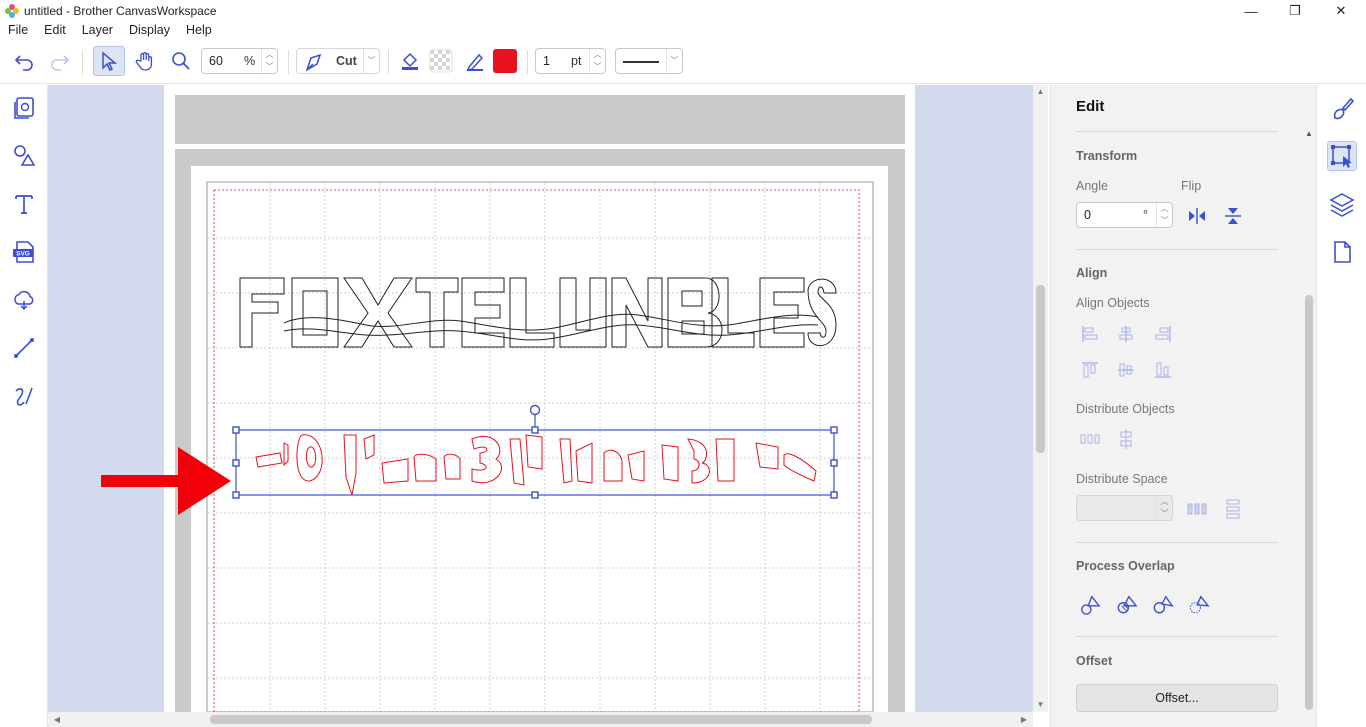  I want to click on distribute-horizontal-button, so click(1090, 439).